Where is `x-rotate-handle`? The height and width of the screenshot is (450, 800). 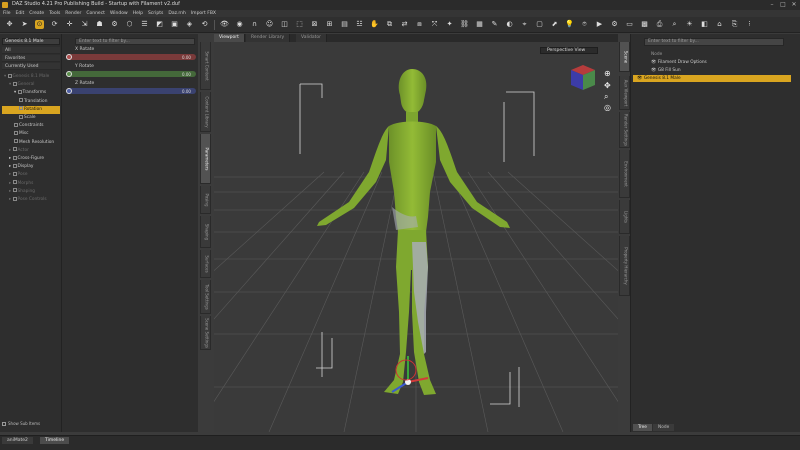 x-rotate-handle is located at coordinates (69, 57).